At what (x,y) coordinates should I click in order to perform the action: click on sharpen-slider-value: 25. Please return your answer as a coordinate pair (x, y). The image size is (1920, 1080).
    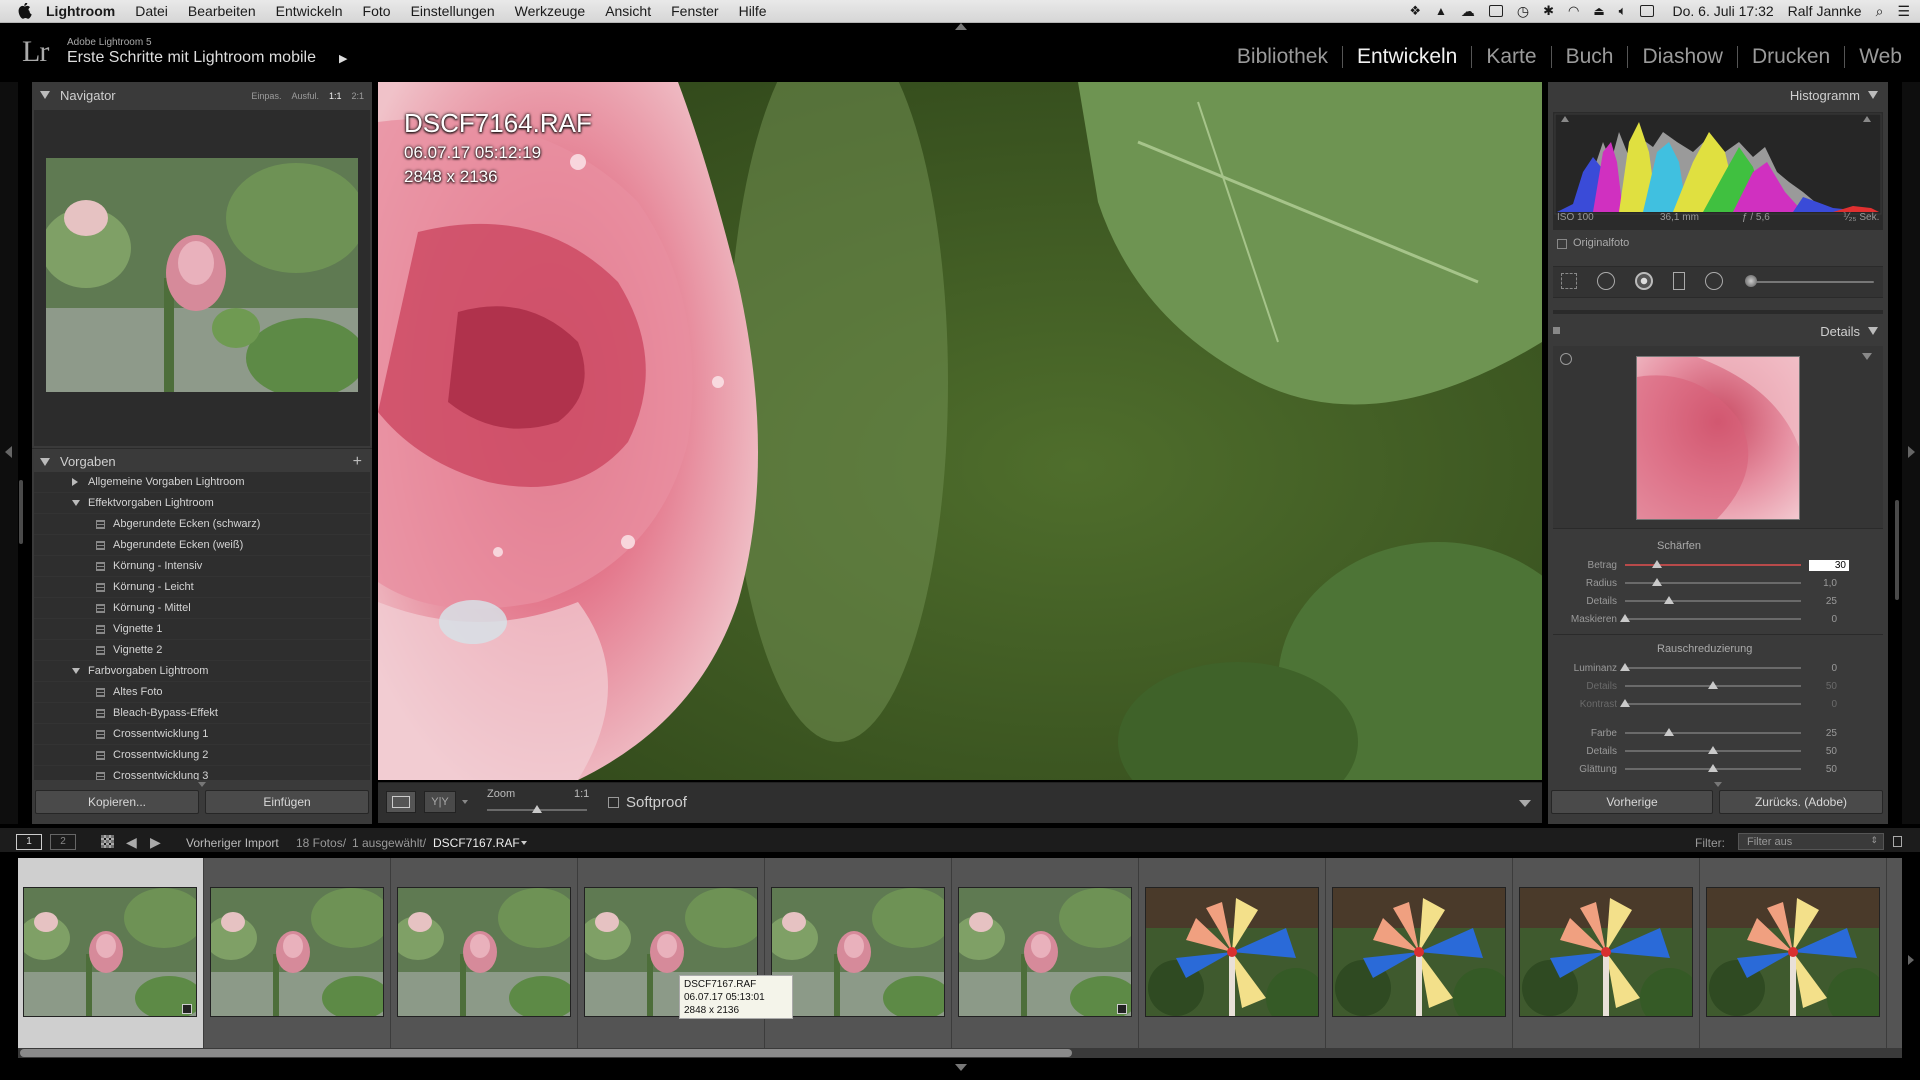
    Looking at the image, I should click on (1823, 601).